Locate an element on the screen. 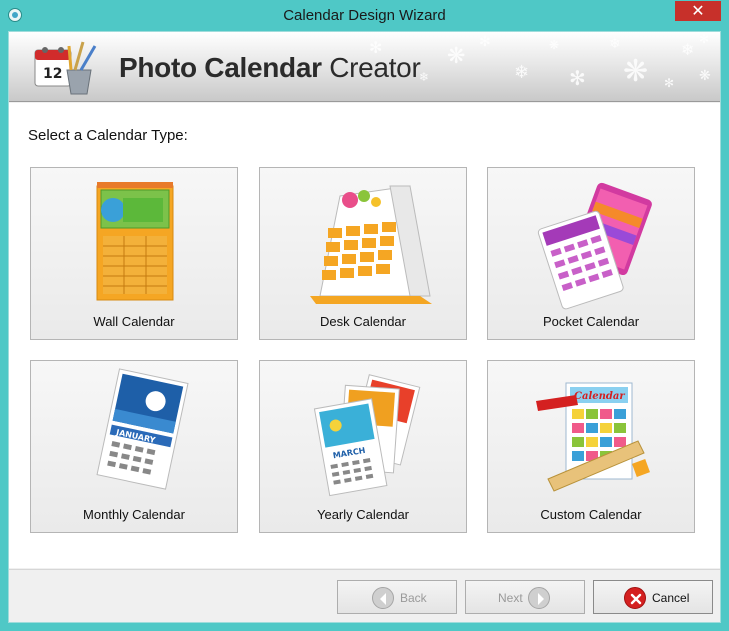 The height and width of the screenshot is (631, 729). yearly-calendar-label: Yearly Calendar is located at coordinates (363, 514).